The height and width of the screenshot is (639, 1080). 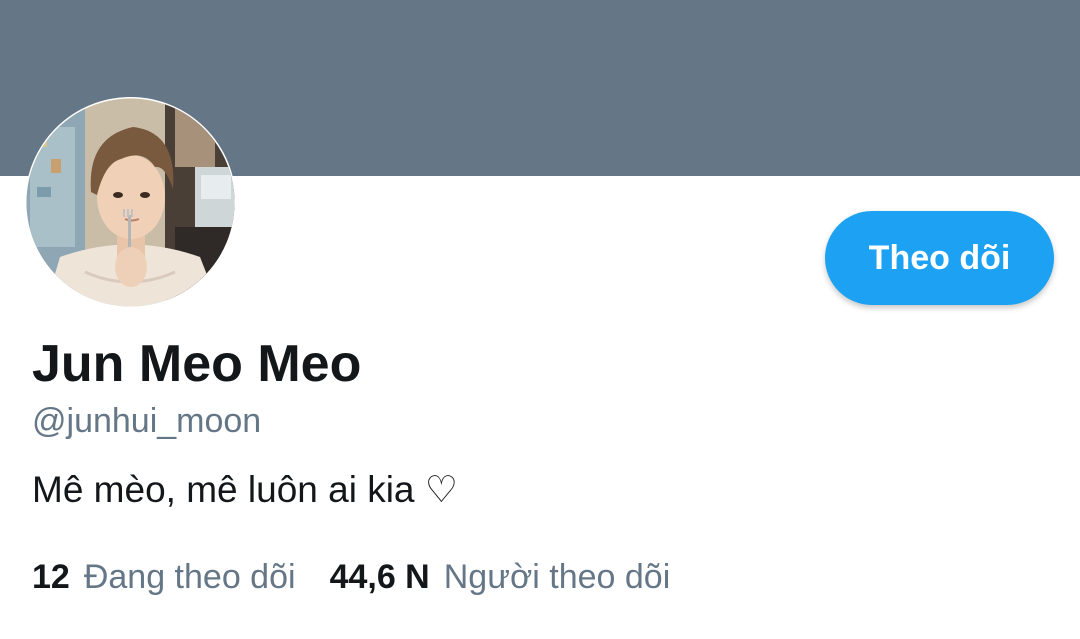 I want to click on followers-label: Người theo dõi, so click(x=557, y=577).